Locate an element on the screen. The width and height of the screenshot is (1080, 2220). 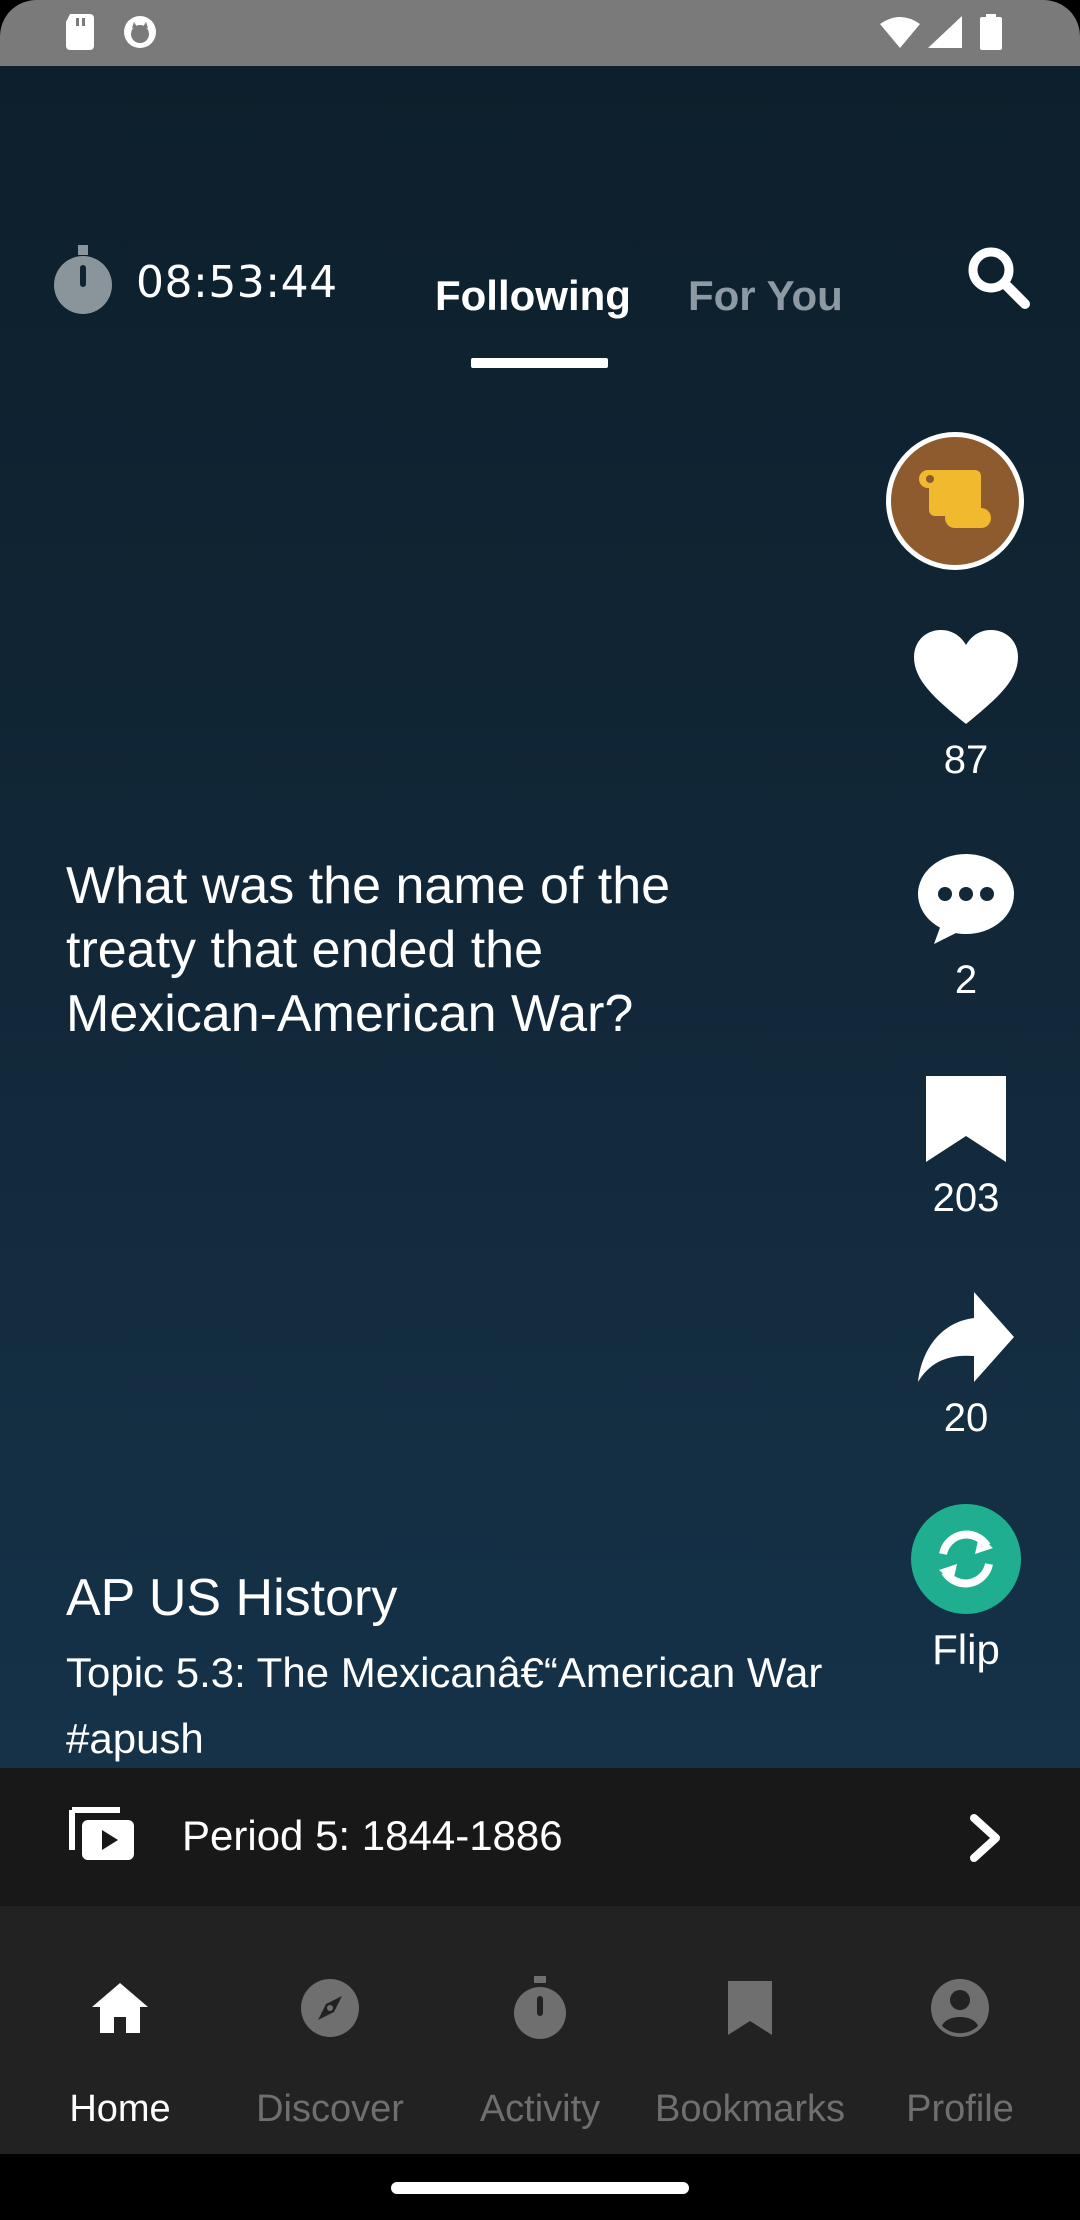
comment-button: 2 is located at coordinates (966, 927).